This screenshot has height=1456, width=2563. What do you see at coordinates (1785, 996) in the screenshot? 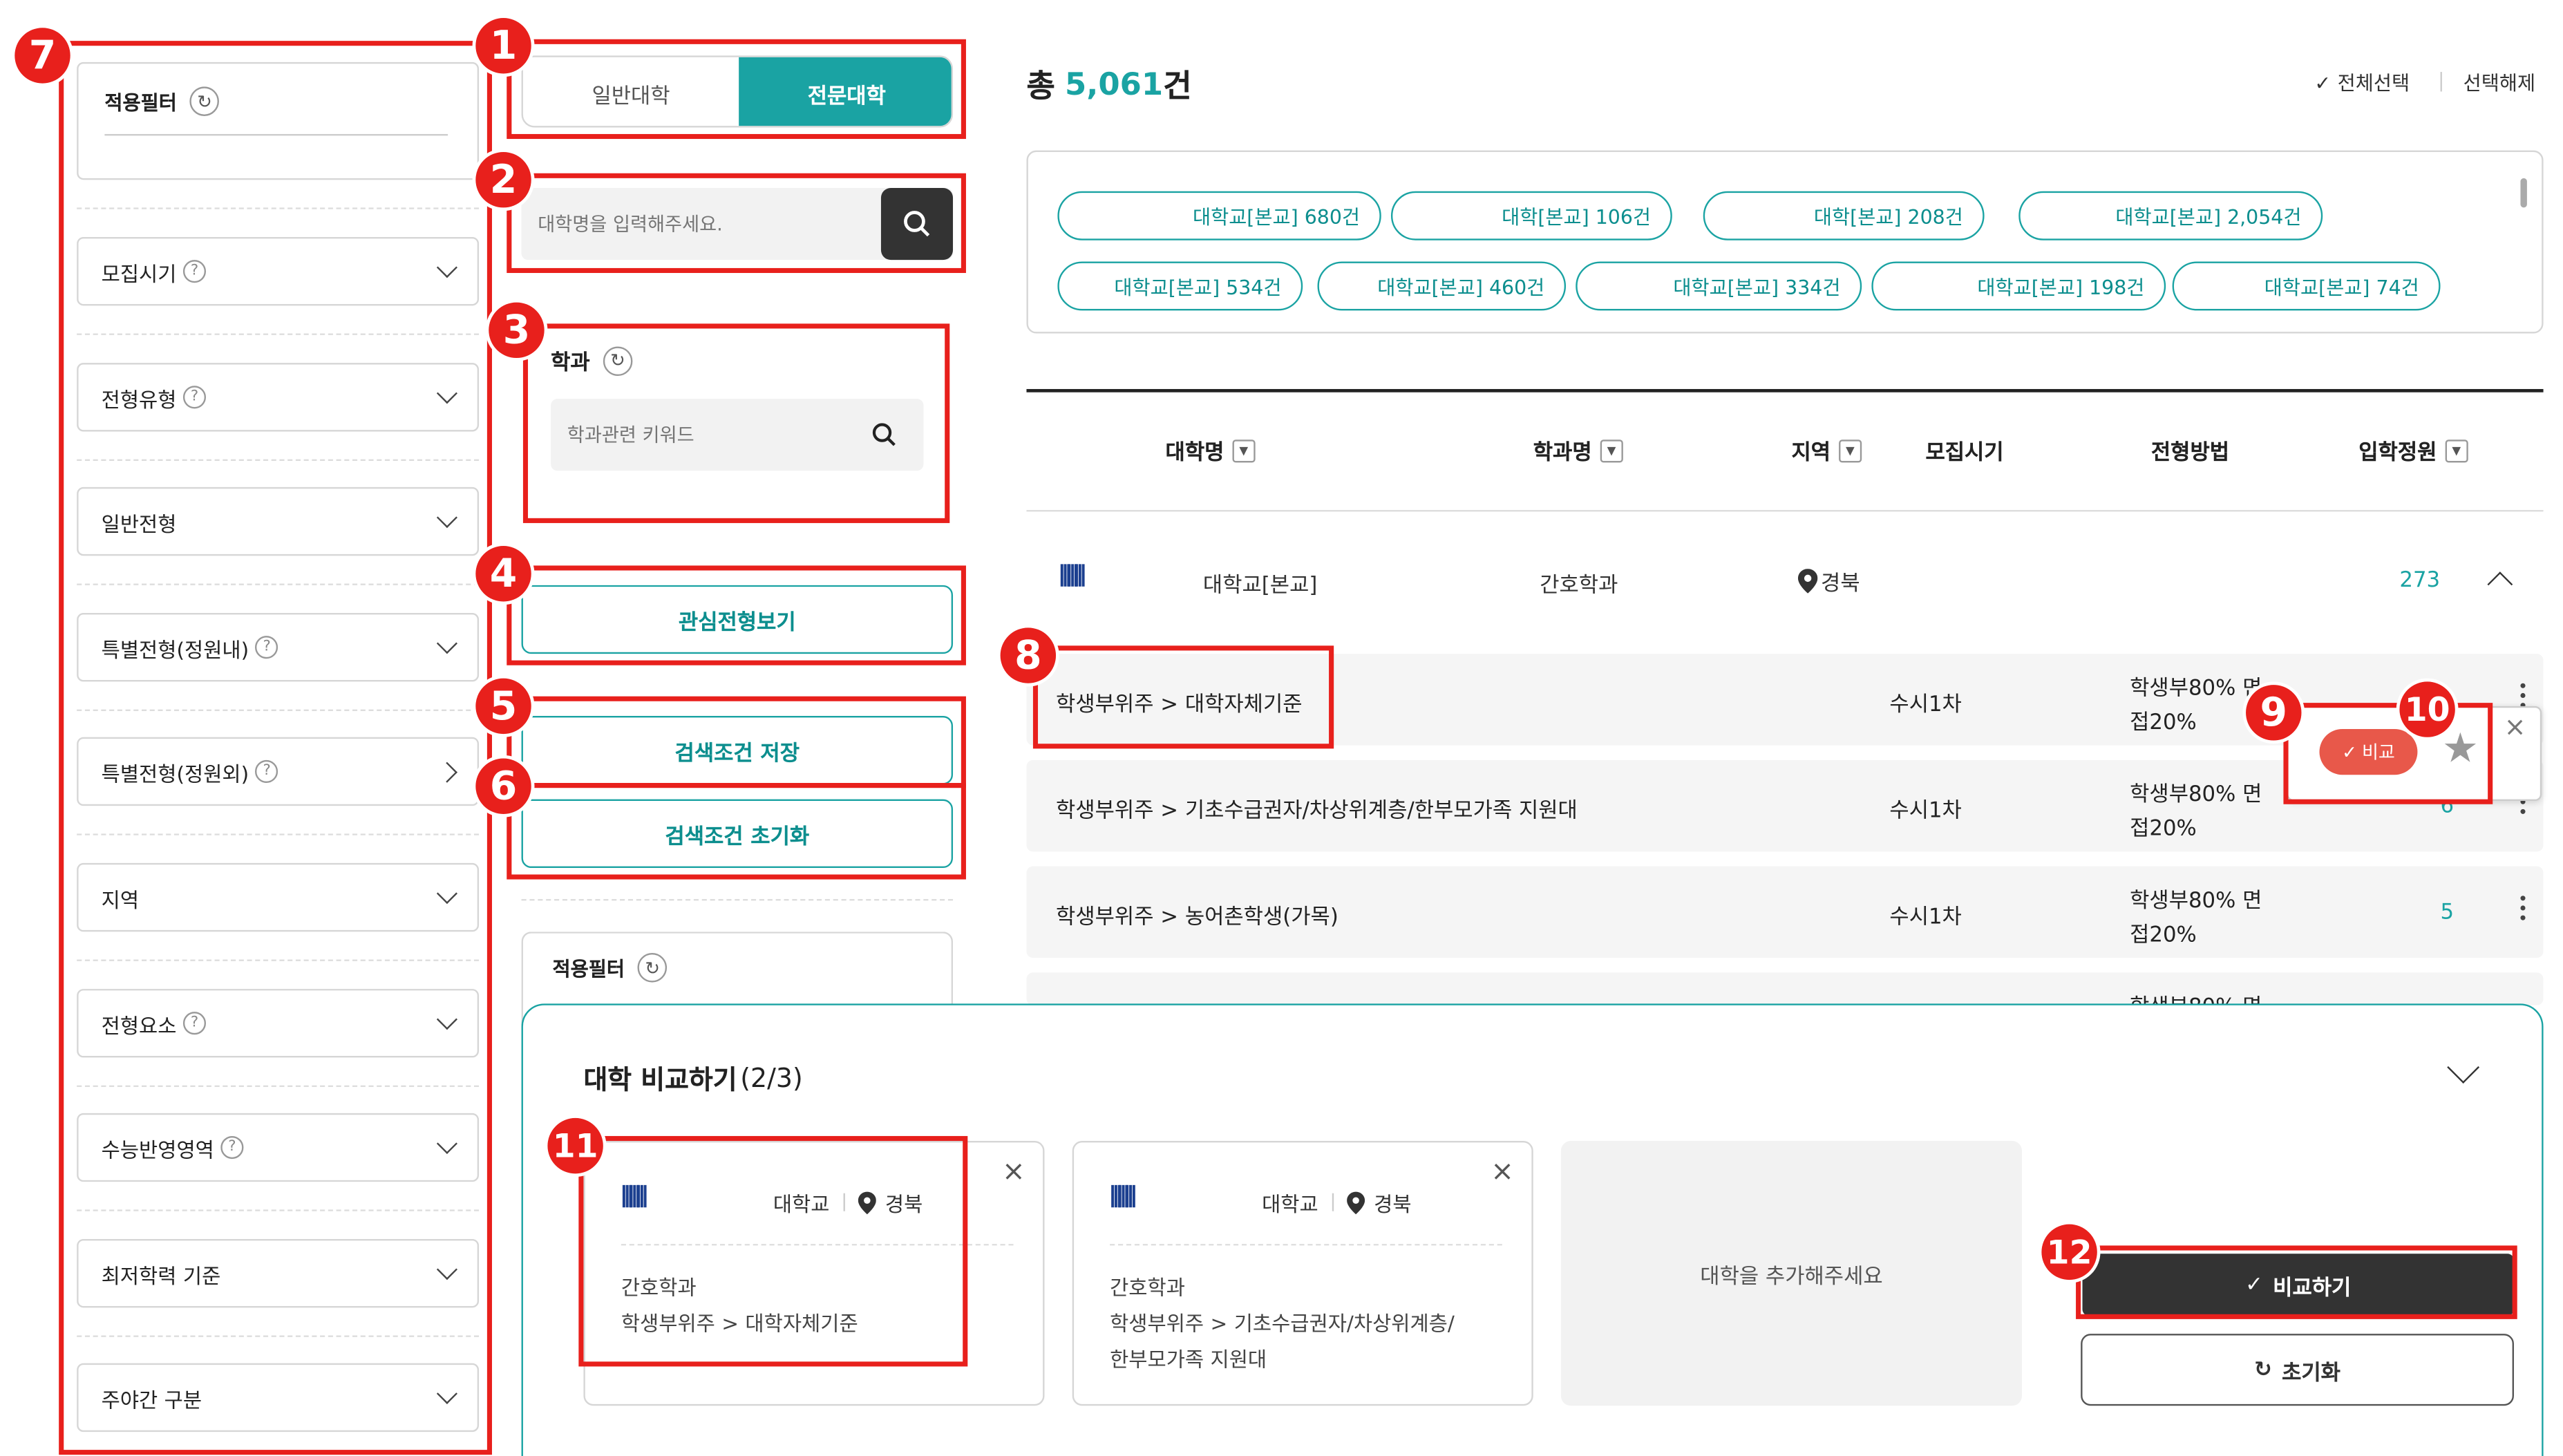
I see `table-row: 학생부80% 면` at bounding box center [1785, 996].